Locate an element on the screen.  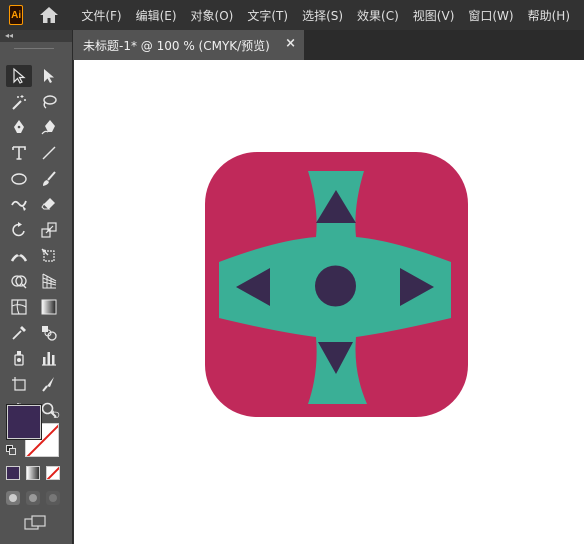
perspective-grid-icon is located at coordinates (49, 281).